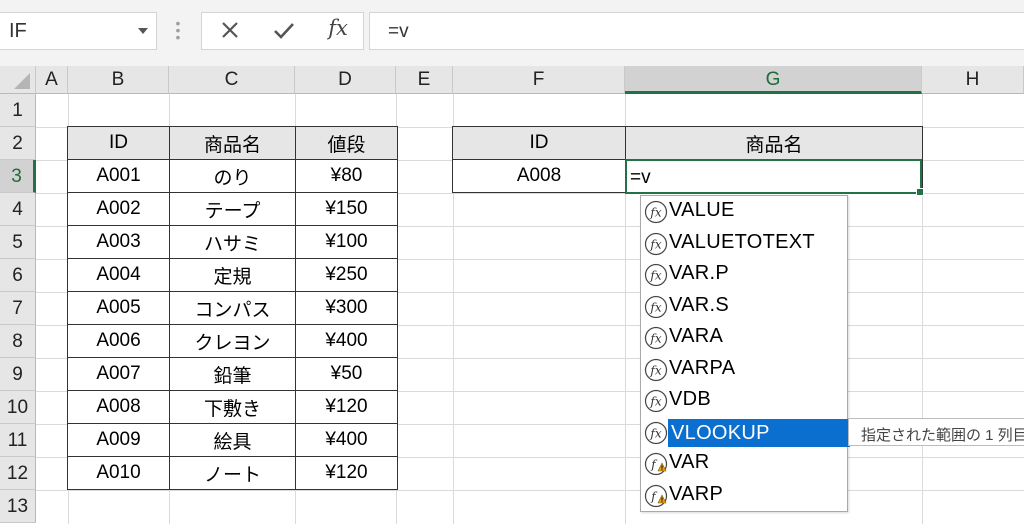 The width and height of the screenshot is (1024, 524). Describe the element at coordinates (232, 176) in the screenshot. I see `table-cell: のり` at that location.